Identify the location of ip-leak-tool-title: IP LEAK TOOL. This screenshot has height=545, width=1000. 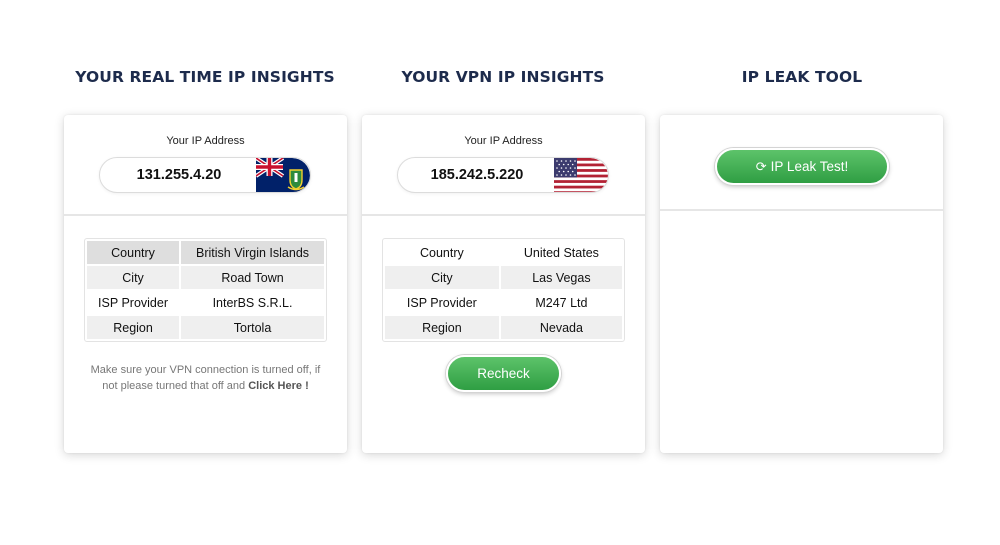
(802, 77).